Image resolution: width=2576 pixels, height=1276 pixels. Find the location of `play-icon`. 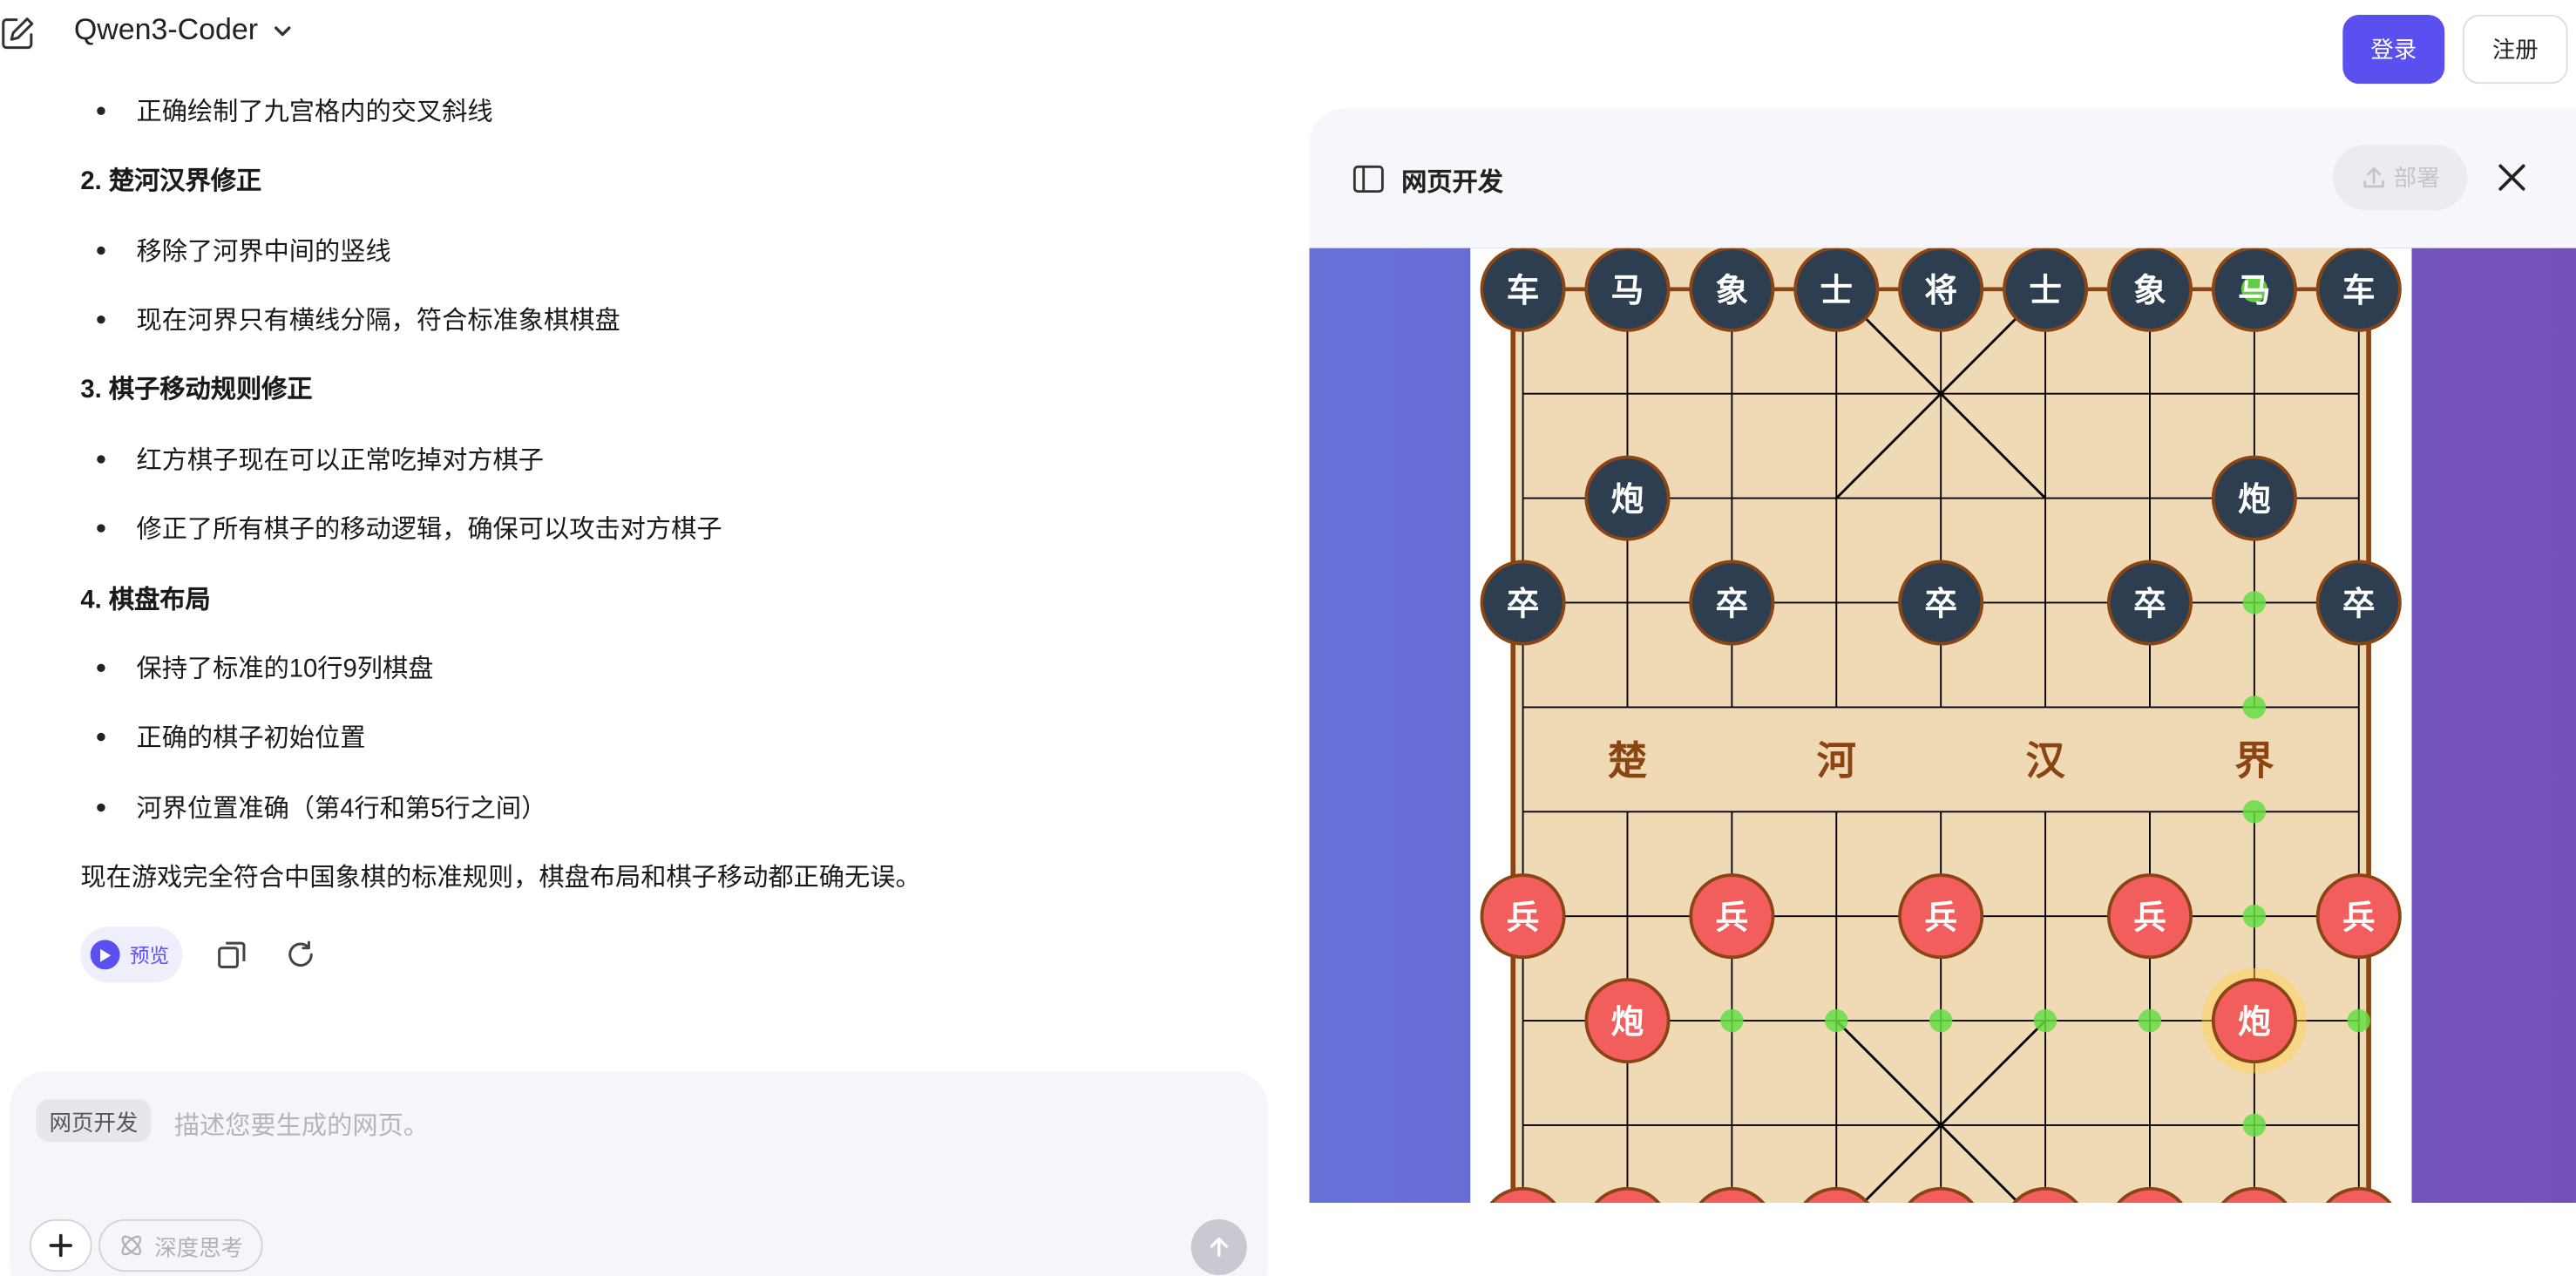

play-icon is located at coordinates (105, 955).